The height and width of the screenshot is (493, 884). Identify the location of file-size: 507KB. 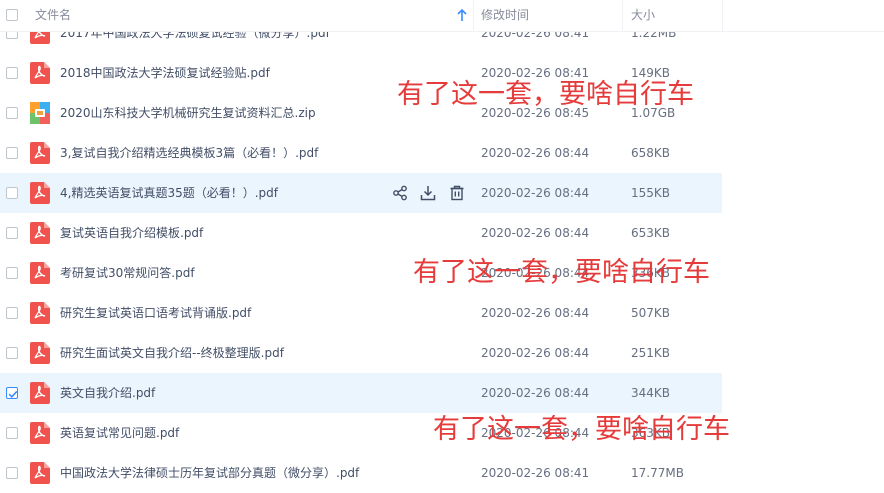
(651, 313).